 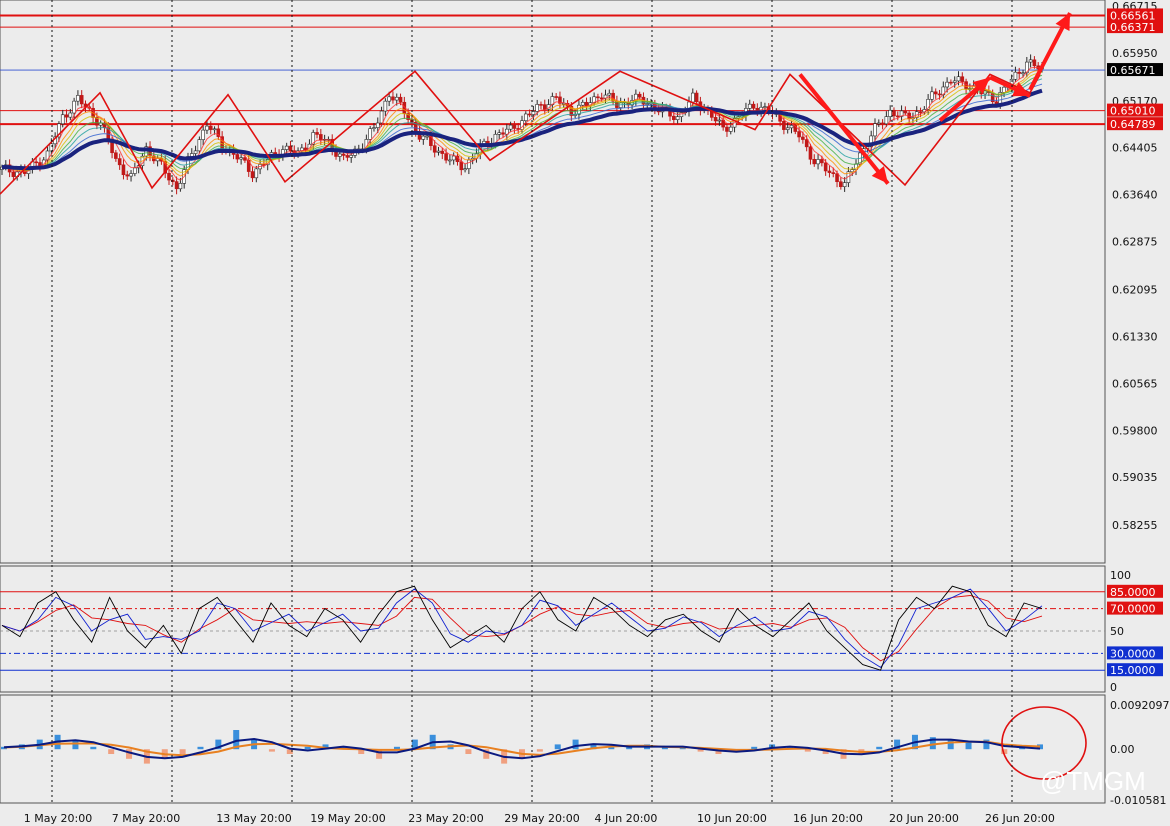 I want to click on price-tick-label: 0.65950, so click(x=1135, y=53).